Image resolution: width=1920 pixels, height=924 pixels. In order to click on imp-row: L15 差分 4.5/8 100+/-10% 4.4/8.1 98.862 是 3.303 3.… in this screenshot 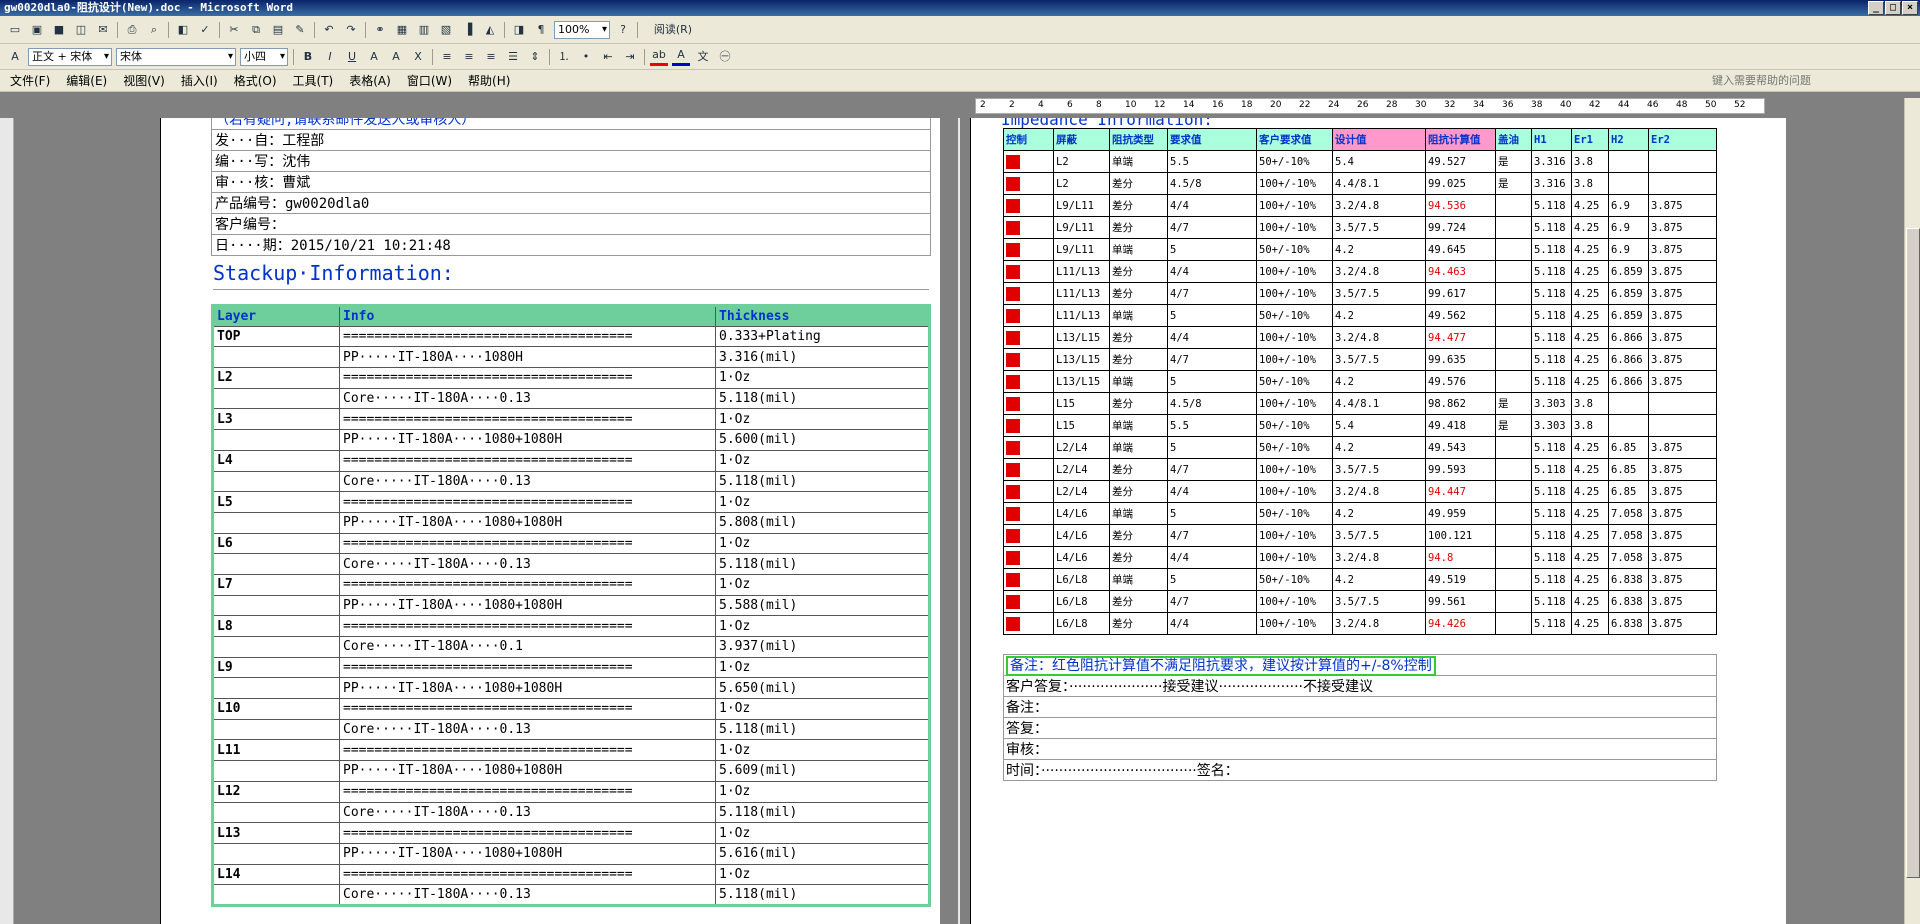, I will do `click(1360, 403)`.